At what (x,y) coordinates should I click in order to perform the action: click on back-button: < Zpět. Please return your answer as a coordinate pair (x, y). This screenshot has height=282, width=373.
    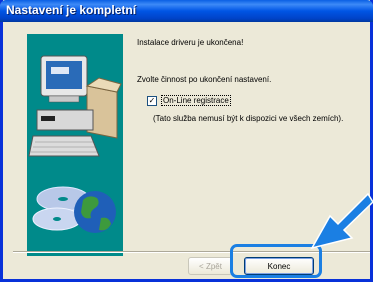
    Looking at the image, I should click on (210, 266).